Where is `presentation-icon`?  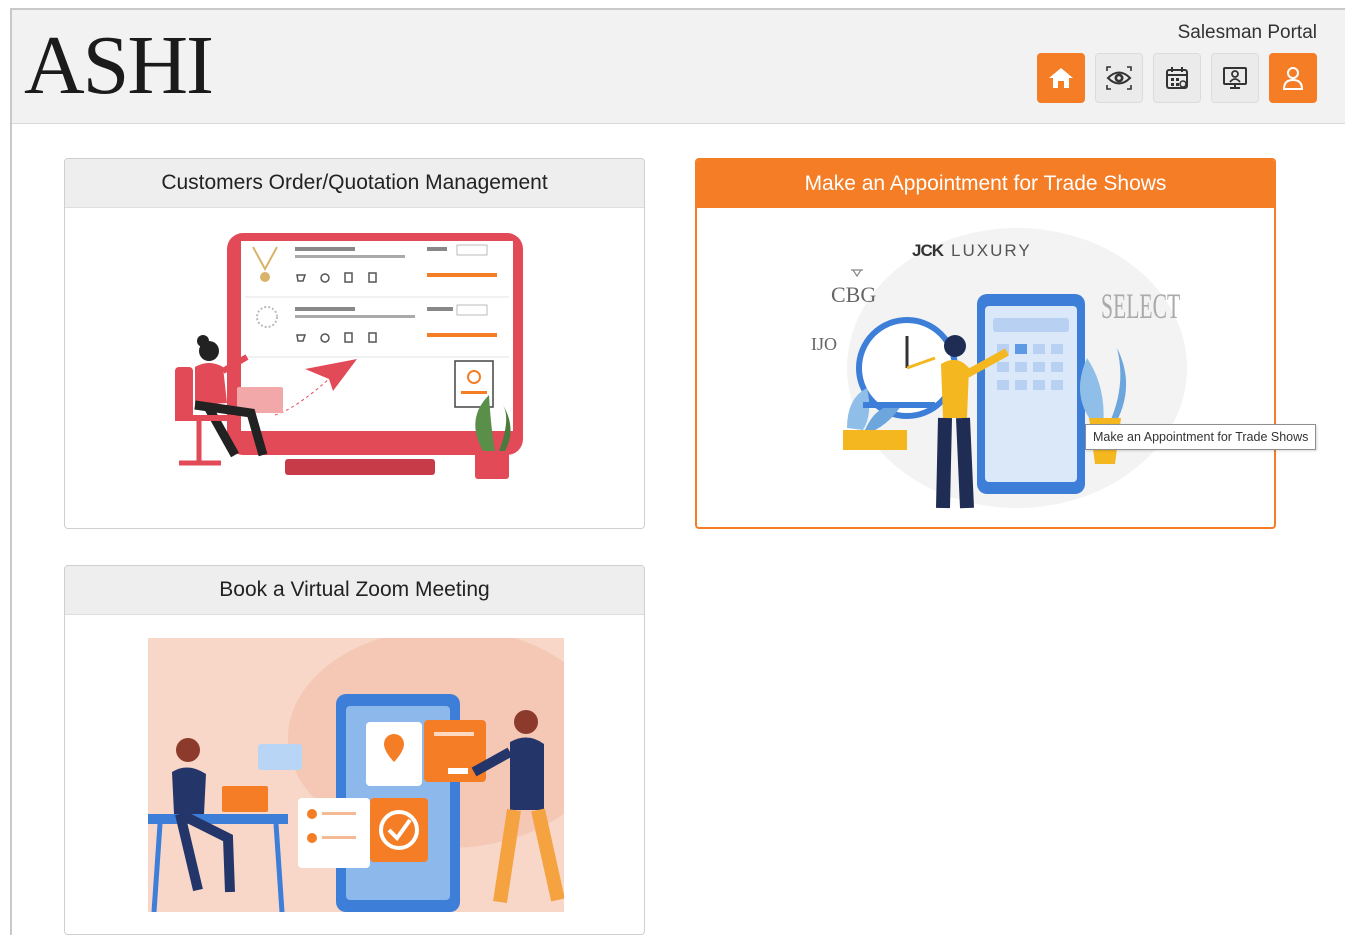
presentation-icon is located at coordinates (1235, 78).